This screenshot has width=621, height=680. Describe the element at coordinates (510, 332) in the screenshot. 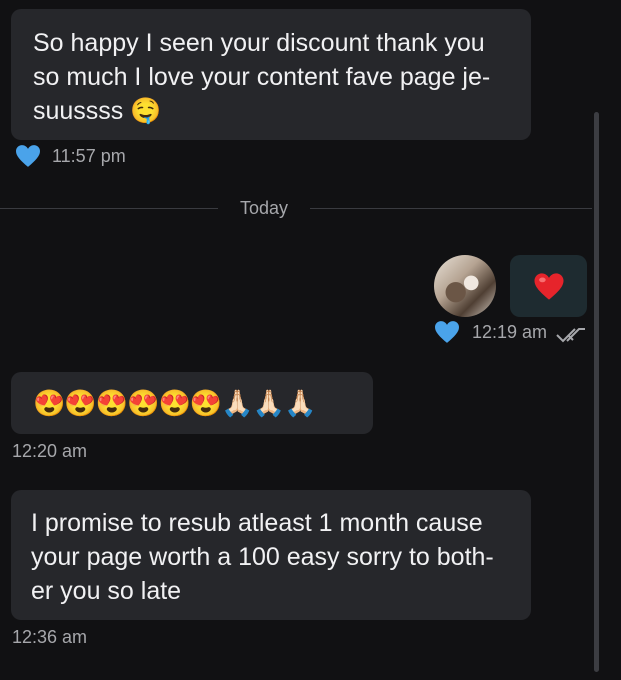

I see `message-time: 12:19 am` at that location.